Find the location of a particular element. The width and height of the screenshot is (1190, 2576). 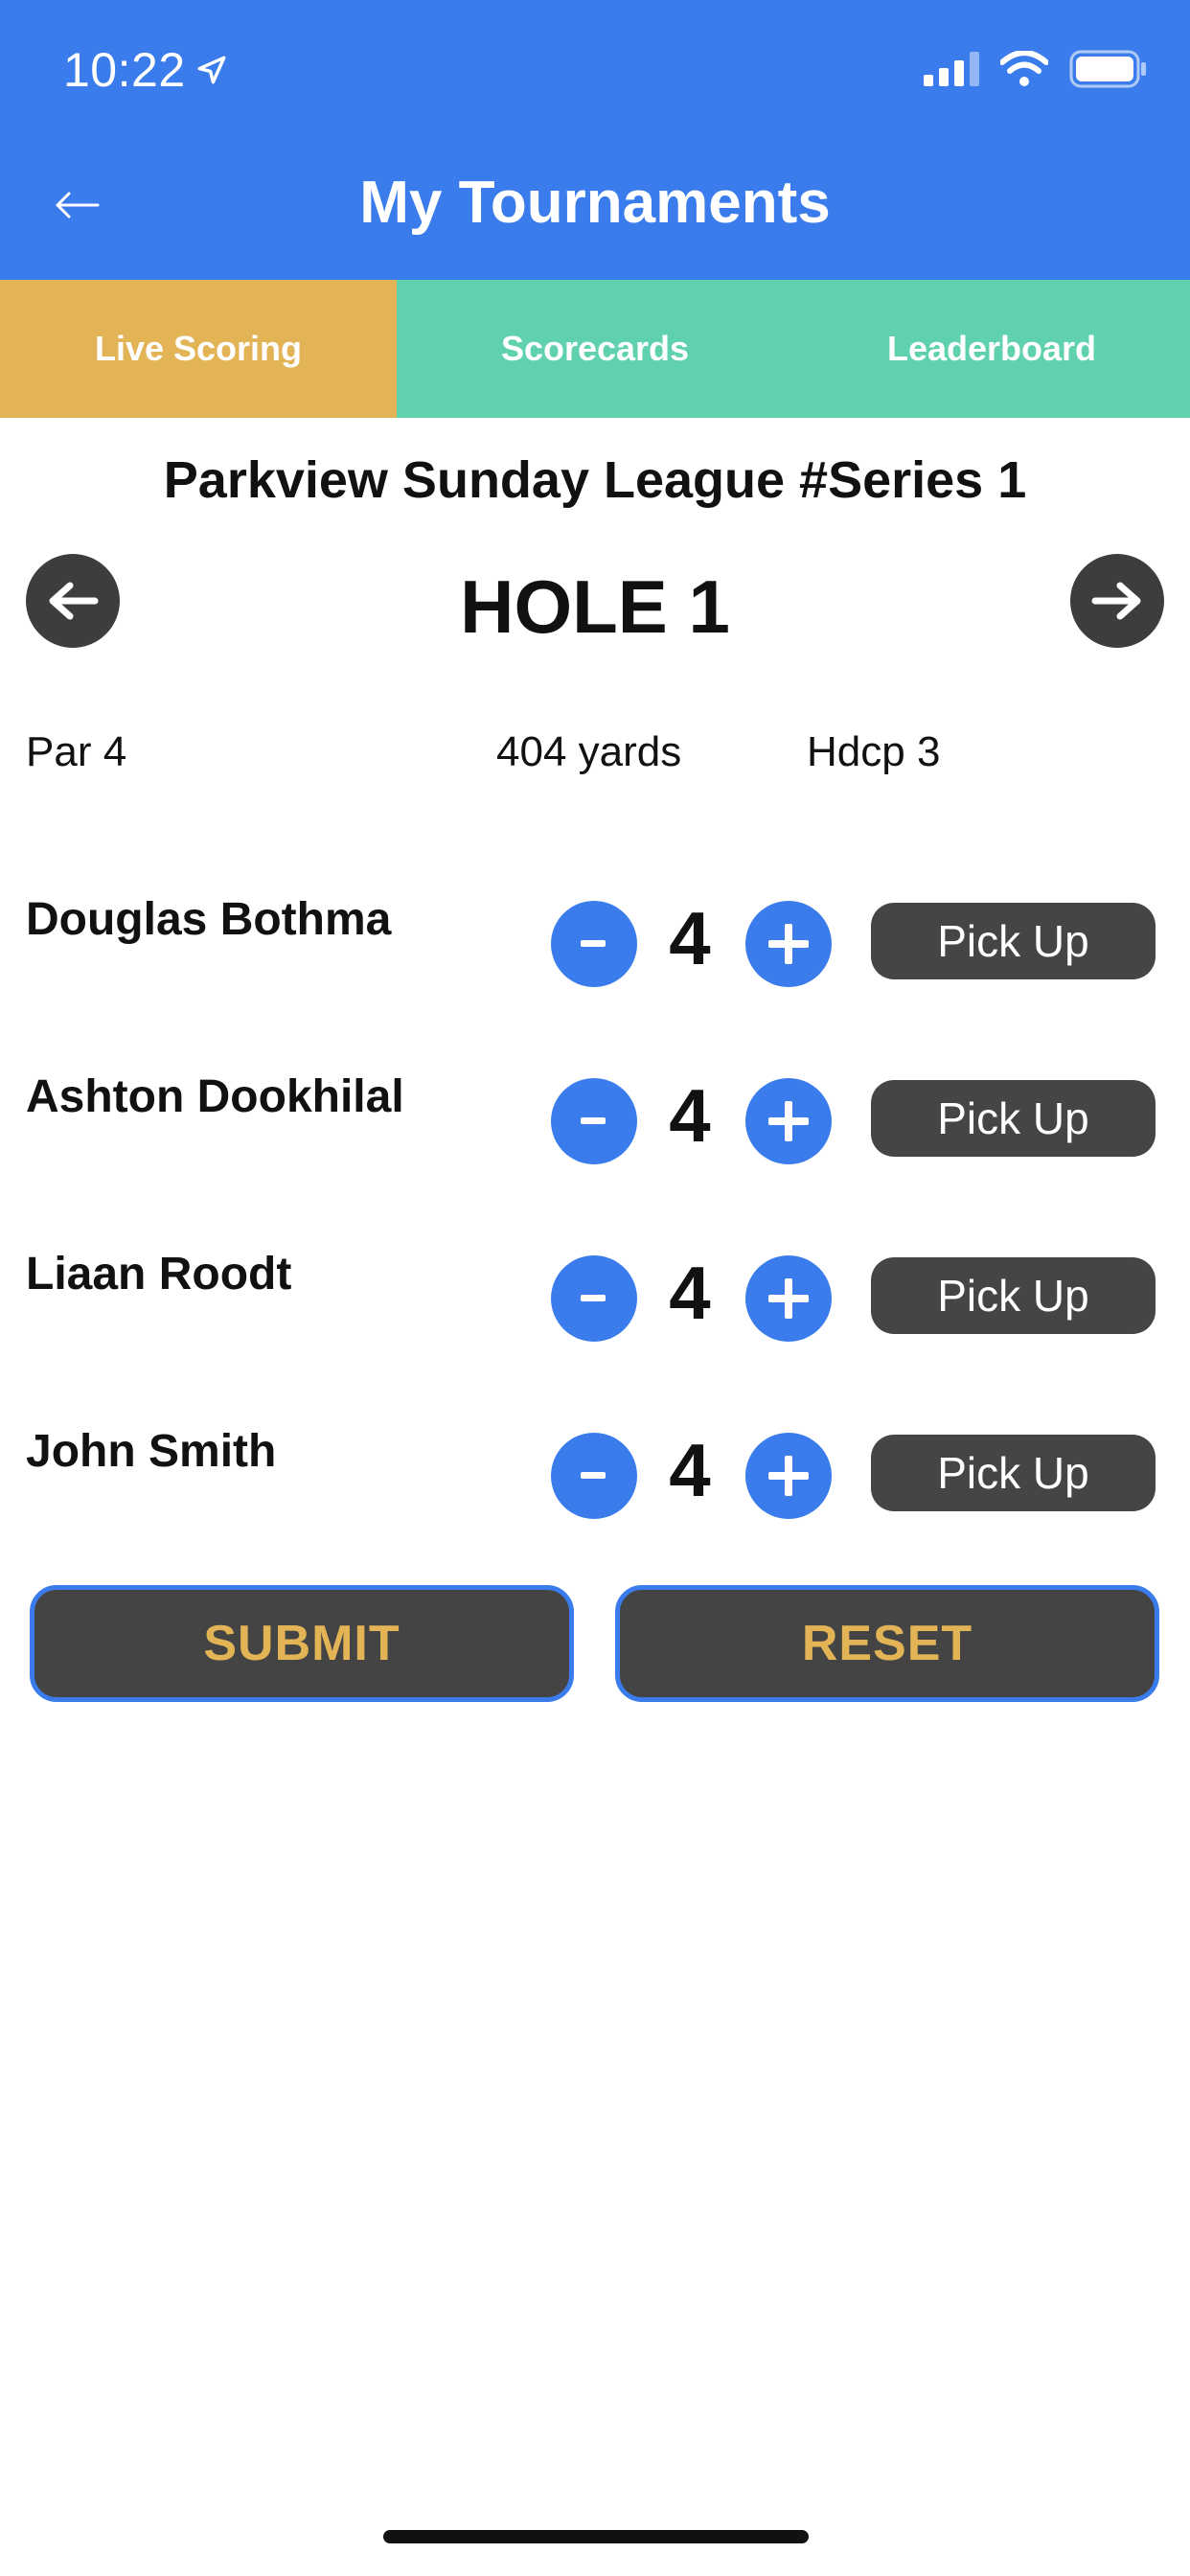

handicap-value: Hdcp 3 is located at coordinates (874, 751).